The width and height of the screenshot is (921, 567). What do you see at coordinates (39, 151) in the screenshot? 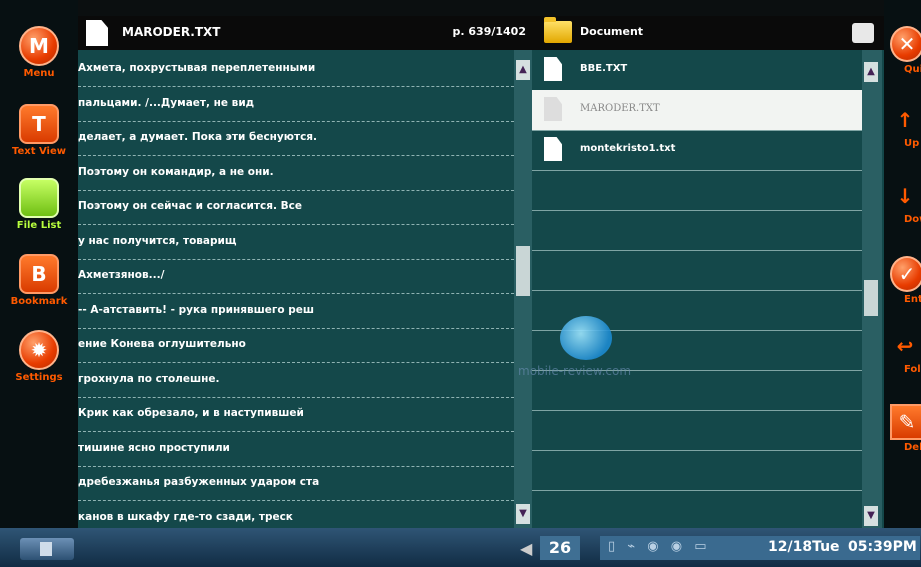
I see `text-view-label: Text View` at bounding box center [39, 151].